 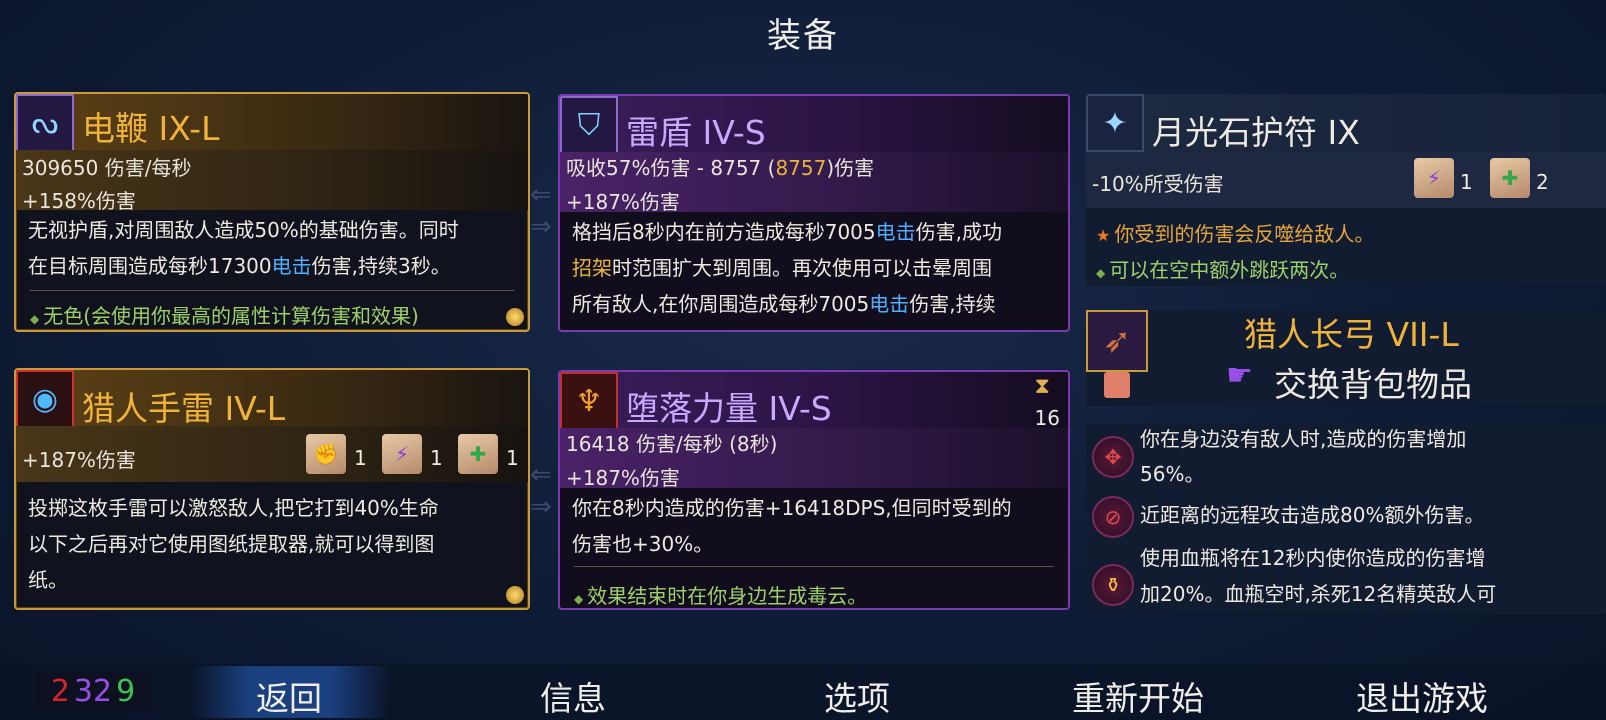 What do you see at coordinates (79, 201) in the screenshot?
I see `damage-bonus: +158%伤害` at bounding box center [79, 201].